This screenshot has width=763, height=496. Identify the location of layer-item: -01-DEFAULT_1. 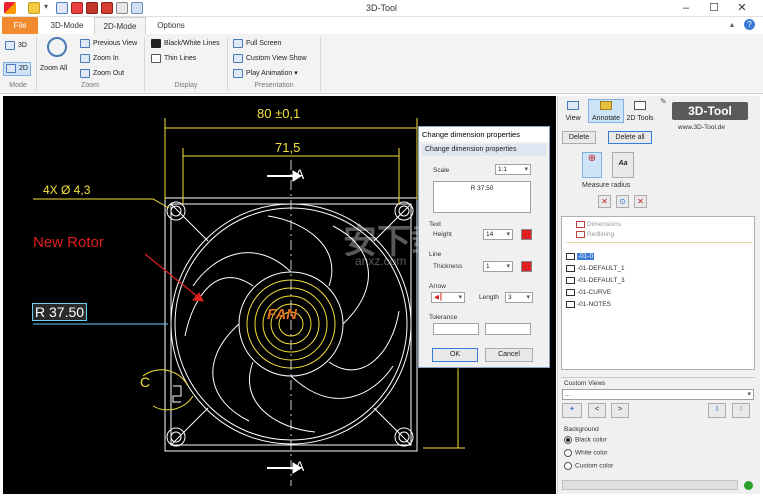
(595, 268).